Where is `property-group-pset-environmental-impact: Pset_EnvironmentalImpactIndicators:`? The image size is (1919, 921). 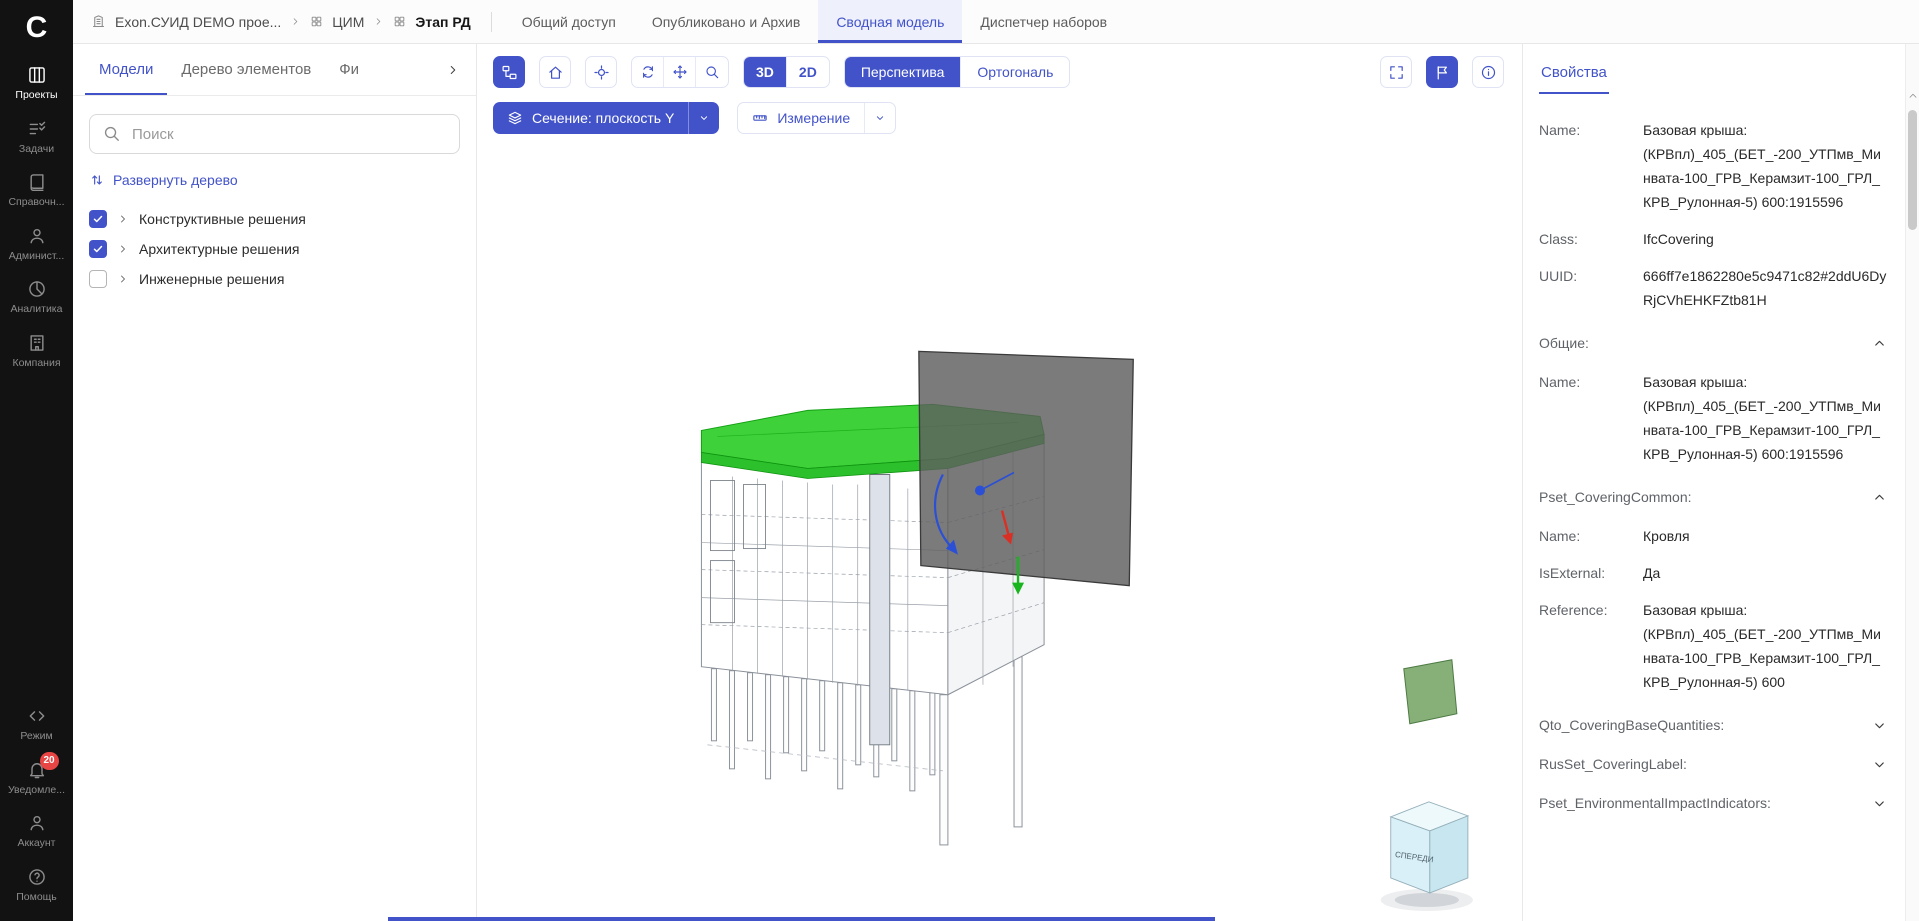
property-group-pset-environmental-impact: Pset_EnvironmentalImpactIndicators: is located at coordinates (1713, 803).